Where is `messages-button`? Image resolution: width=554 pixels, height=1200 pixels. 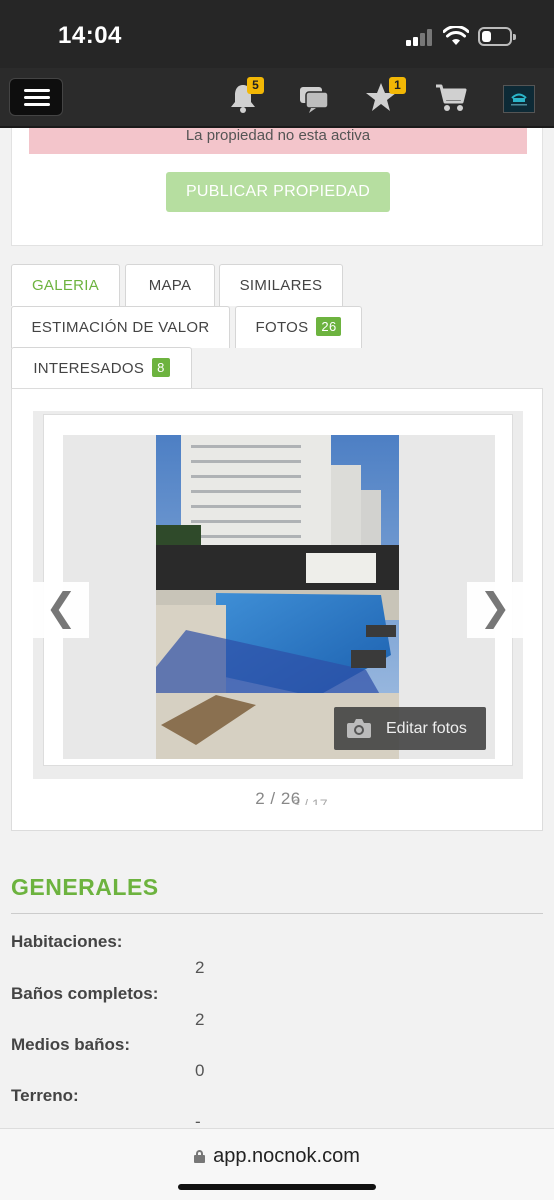 messages-button is located at coordinates (315, 98).